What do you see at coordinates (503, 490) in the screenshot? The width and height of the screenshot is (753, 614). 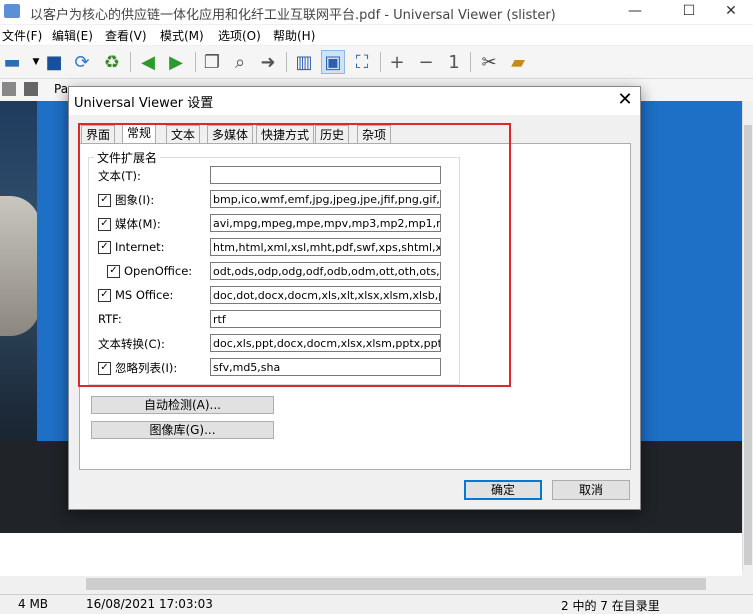 I see `ok-button: 确定` at bounding box center [503, 490].